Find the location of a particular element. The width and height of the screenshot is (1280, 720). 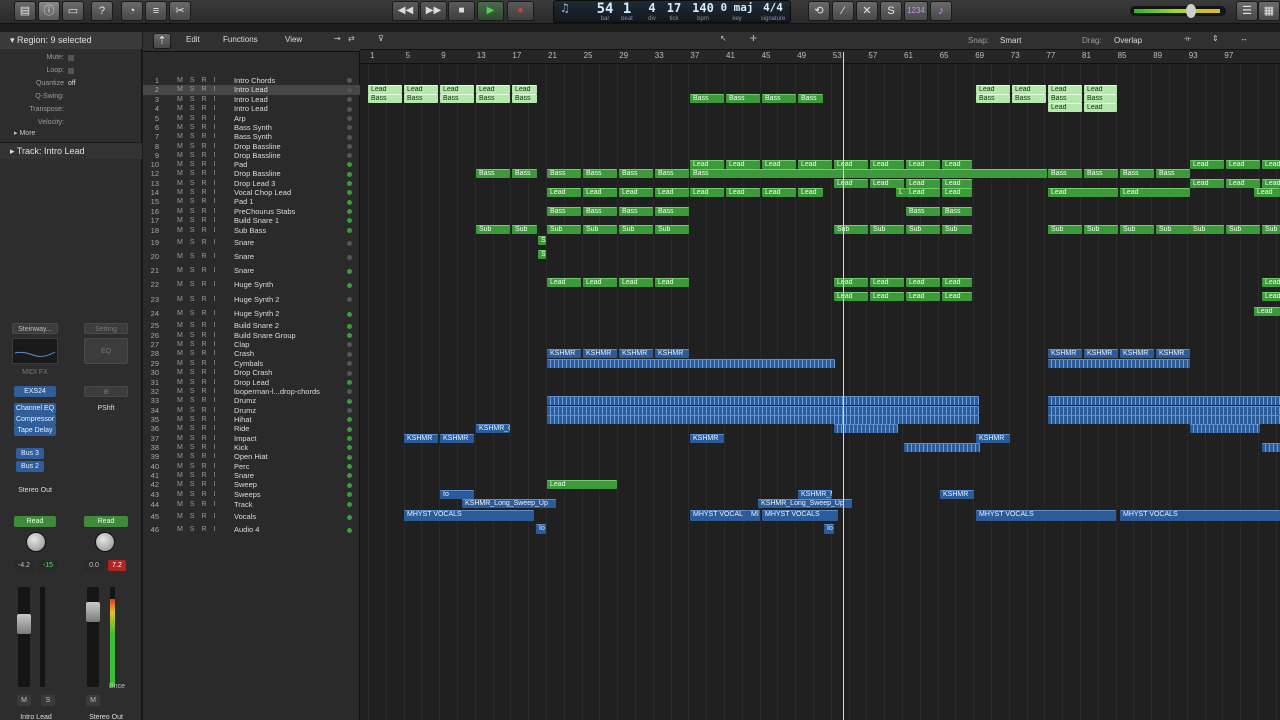

region: Io is located at coordinates (829, 529).